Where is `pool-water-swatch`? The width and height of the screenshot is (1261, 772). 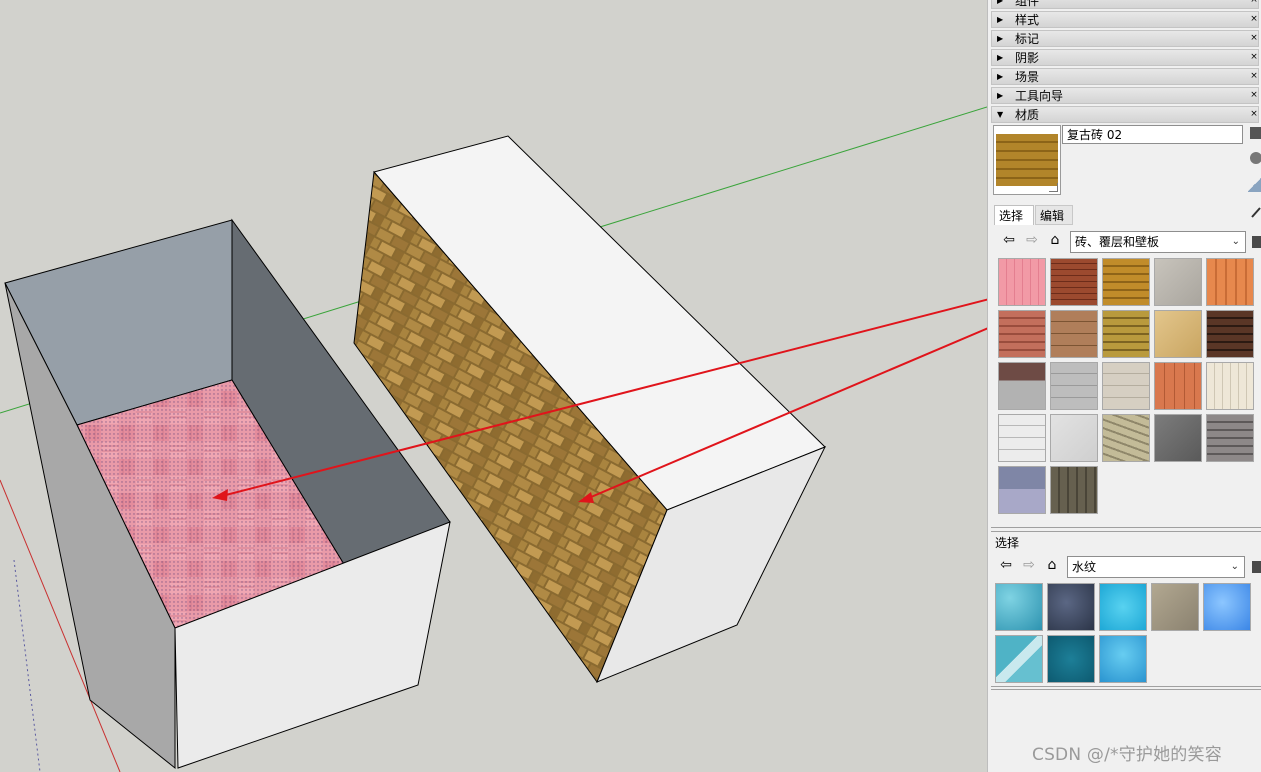
pool-water-swatch is located at coordinates (1019, 607).